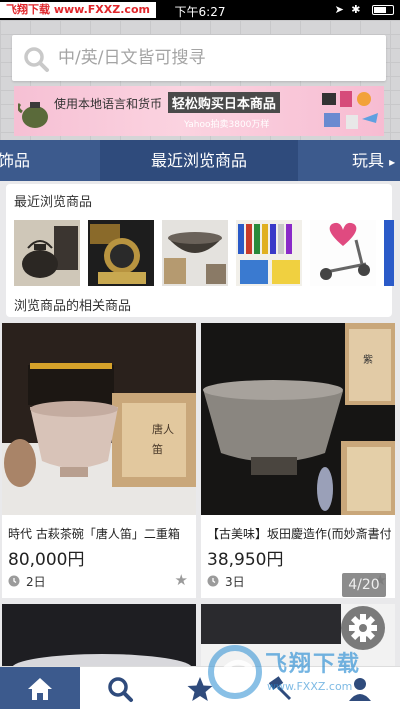 Image resolution: width=400 pixels, height=709 pixels. What do you see at coordinates (33, 115) in the screenshot?
I see `teapot-icon` at bounding box center [33, 115].